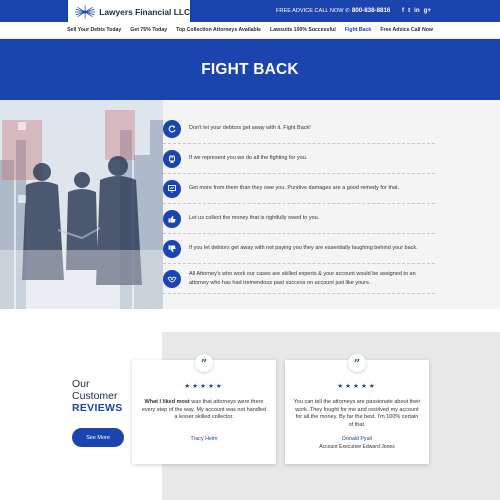 The width and height of the screenshot is (500, 500). I want to click on nav-item-free-advice: Free Advice Call Now, so click(406, 30).